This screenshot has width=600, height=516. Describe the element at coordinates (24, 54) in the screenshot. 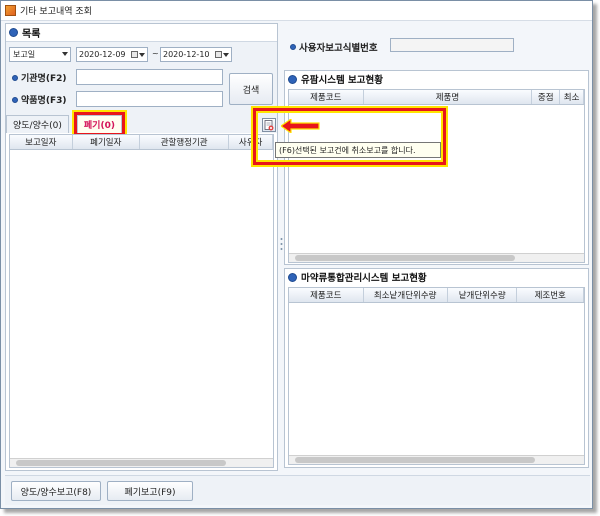

I see `date-type-value: 보고일` at that location.